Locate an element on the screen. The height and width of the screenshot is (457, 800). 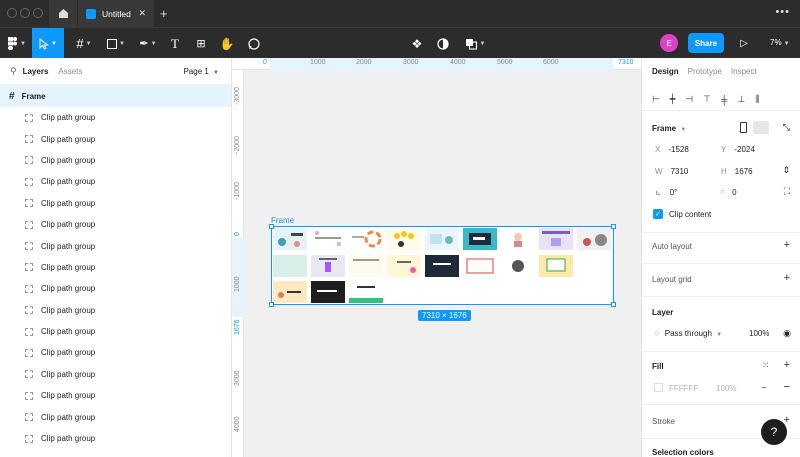
user-avatar: E is located at coordinates (669, 43).